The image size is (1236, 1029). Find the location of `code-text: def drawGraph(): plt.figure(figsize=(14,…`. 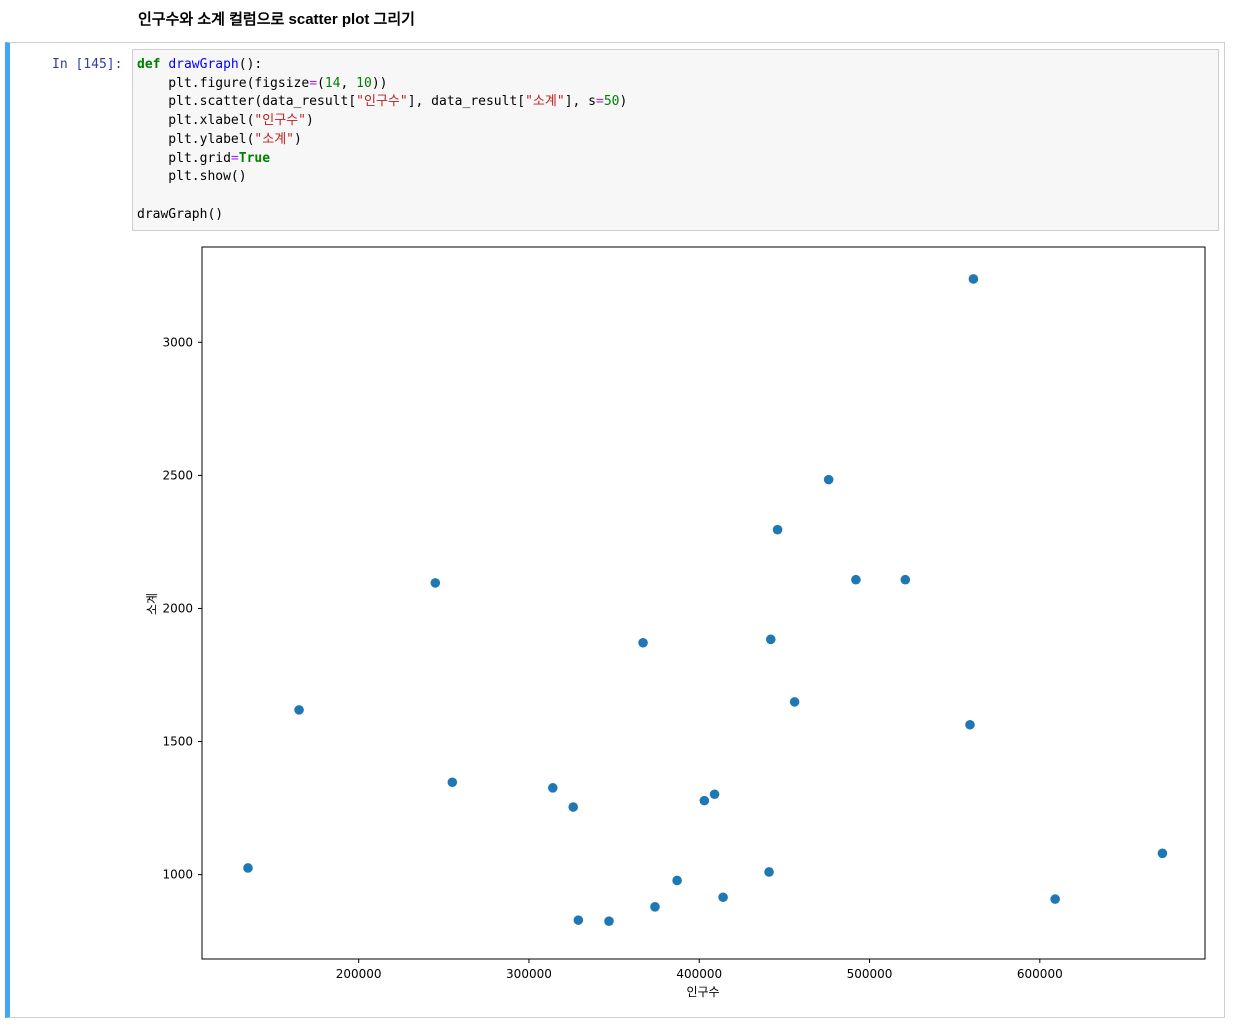

code-text: def drawGraph(): plt.figure(figsize=(14,… is located at coordinates (675, 137).